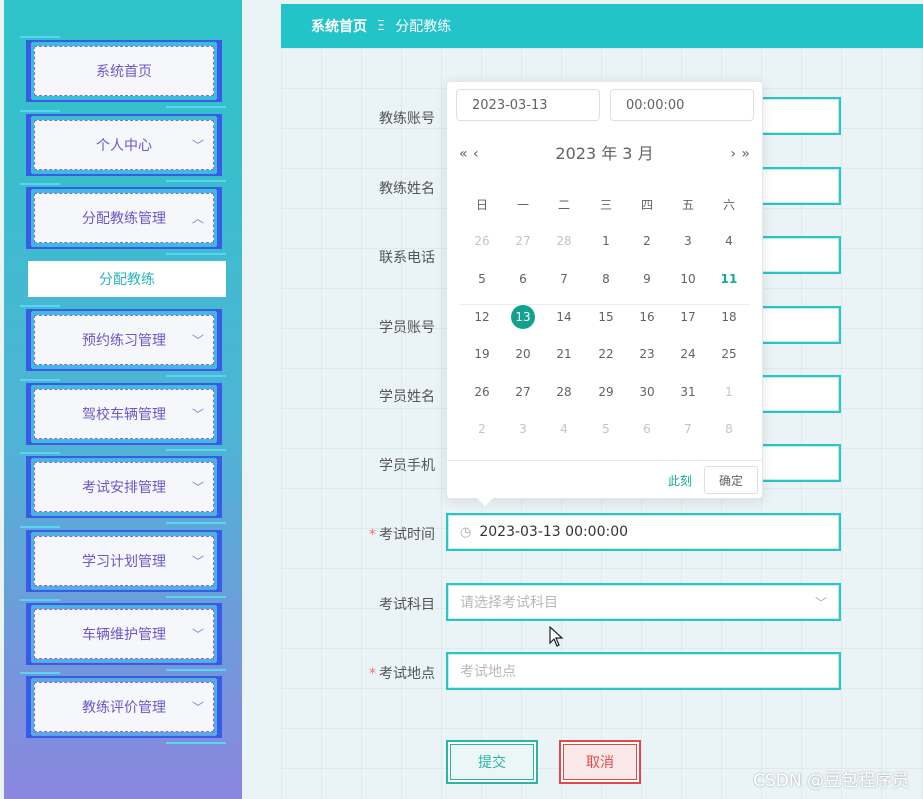 This screenshot has height=799, width=923. What do you see at coordinates (407, 328) in the screenshot?
I see `label-student-account: 学员账号` at bounding box center [407, 328].